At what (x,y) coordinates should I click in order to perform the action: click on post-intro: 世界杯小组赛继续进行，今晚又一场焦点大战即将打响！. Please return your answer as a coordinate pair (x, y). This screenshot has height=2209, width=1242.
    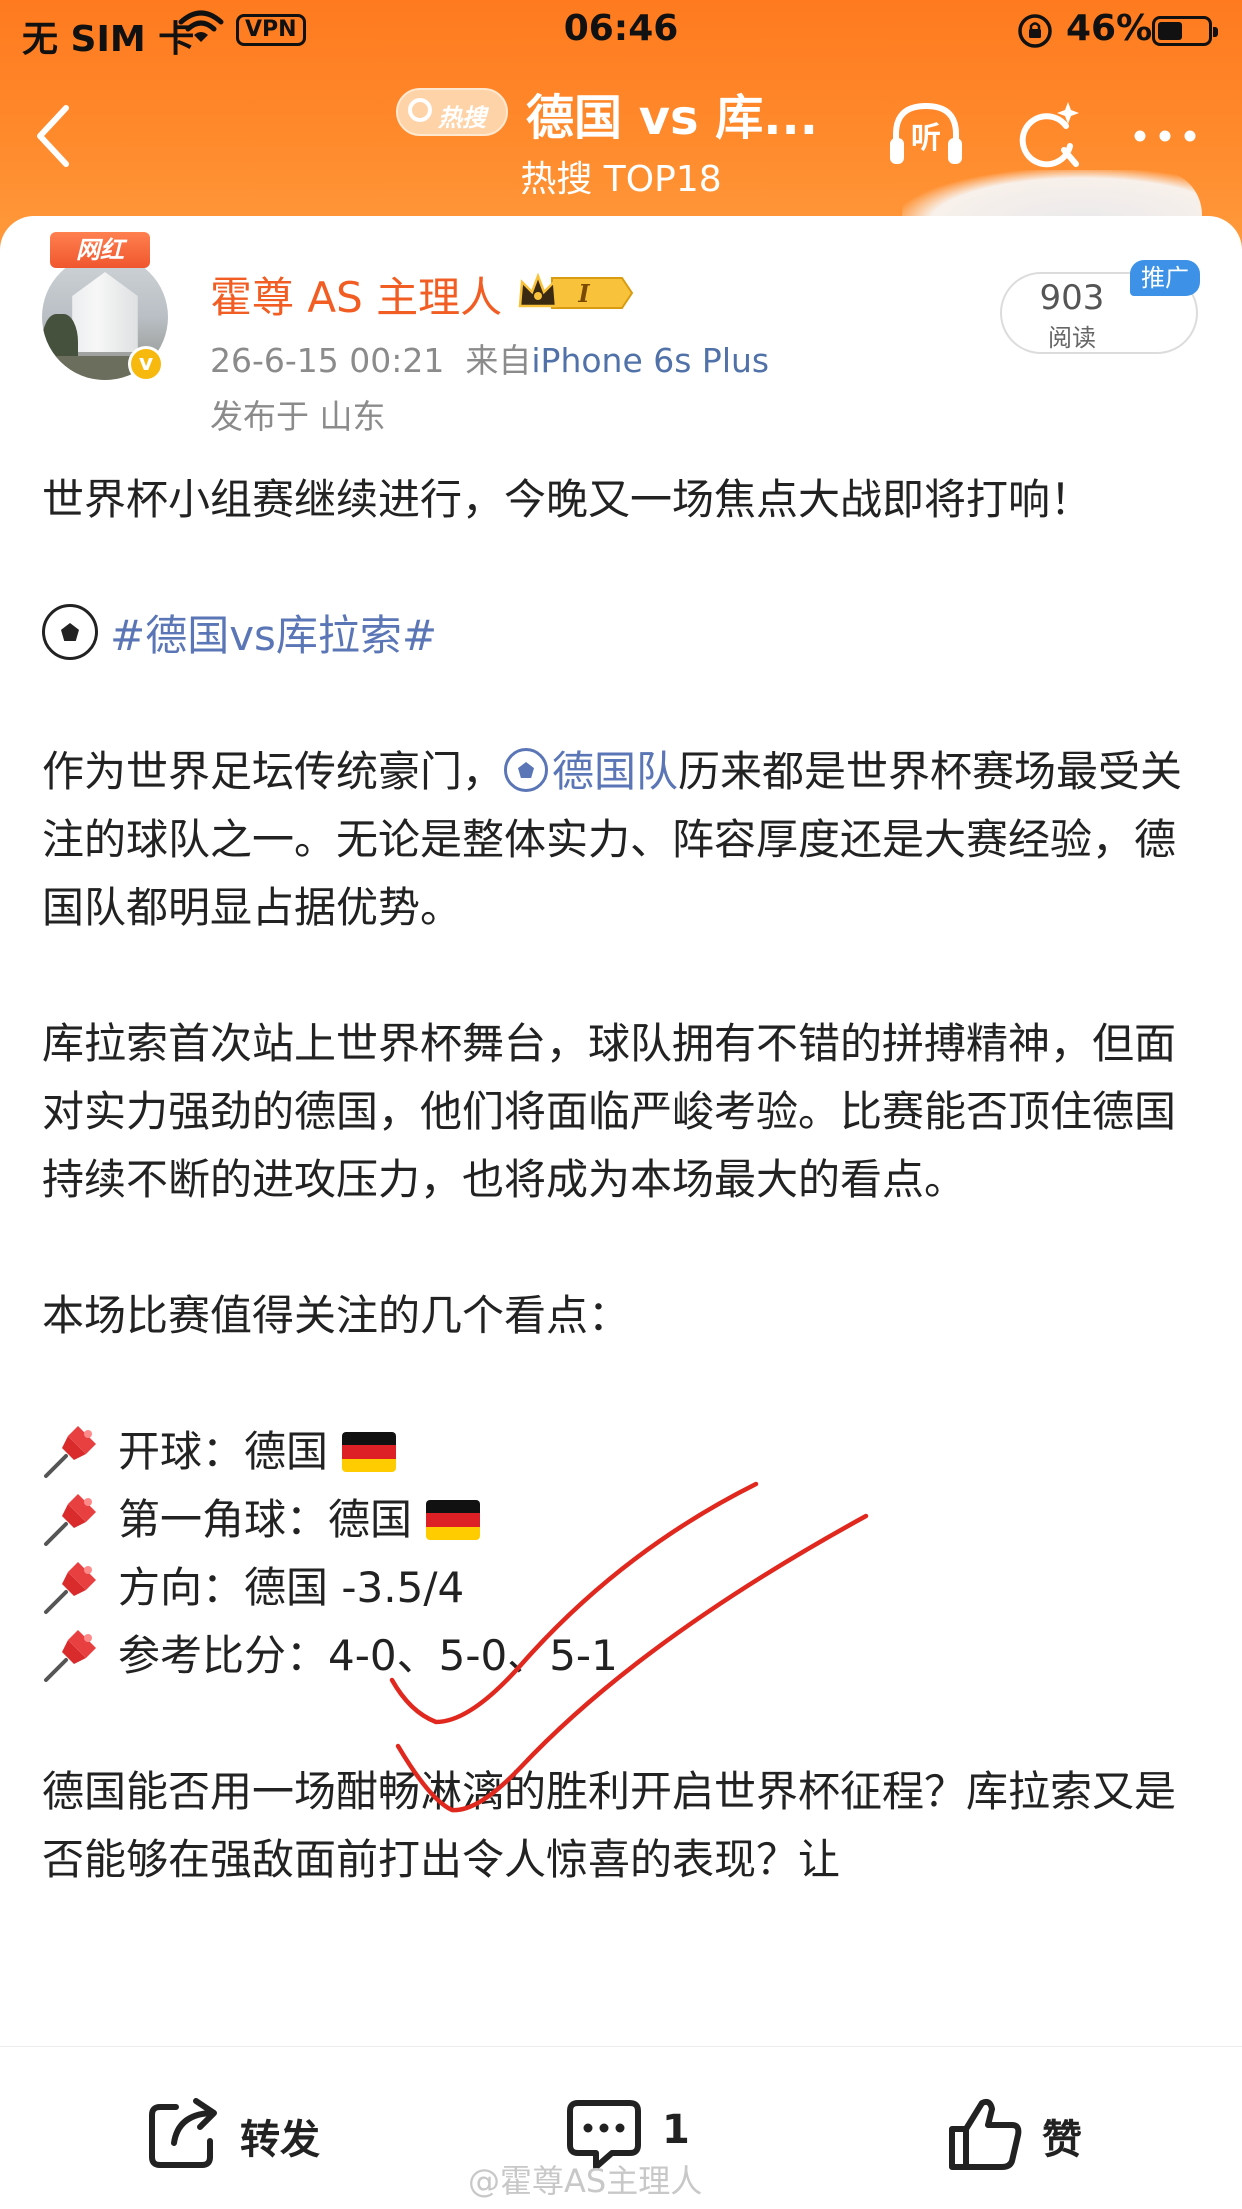
    Looking at the image, I should click on (567, 499).